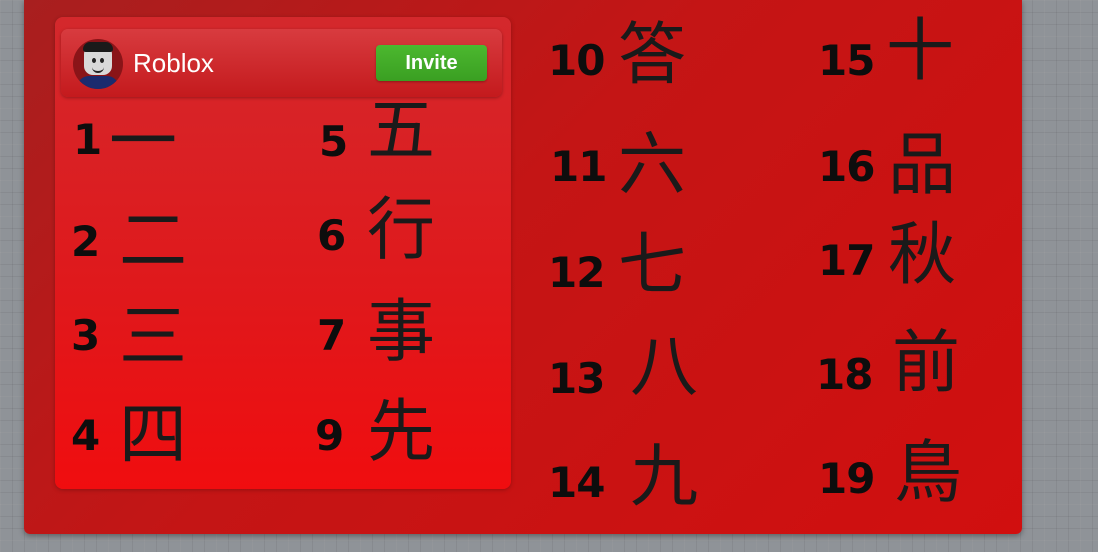 This screenshot has height=552, width=1098. I want to click on entry-kanji: 八, so click(664, 367).